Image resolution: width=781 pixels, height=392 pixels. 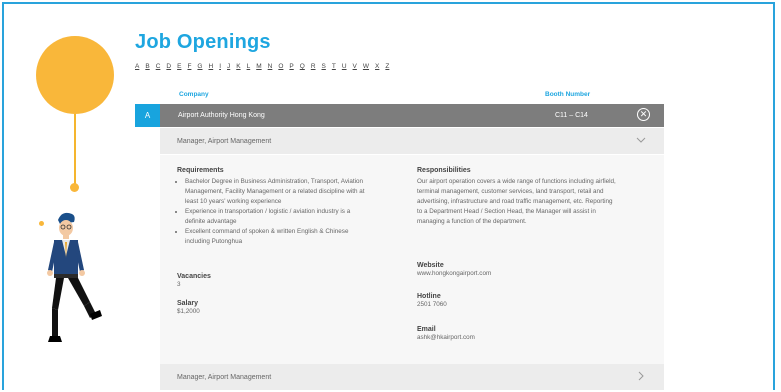 I want to click on alpha-link-g: G, so click(x=199, y=66).